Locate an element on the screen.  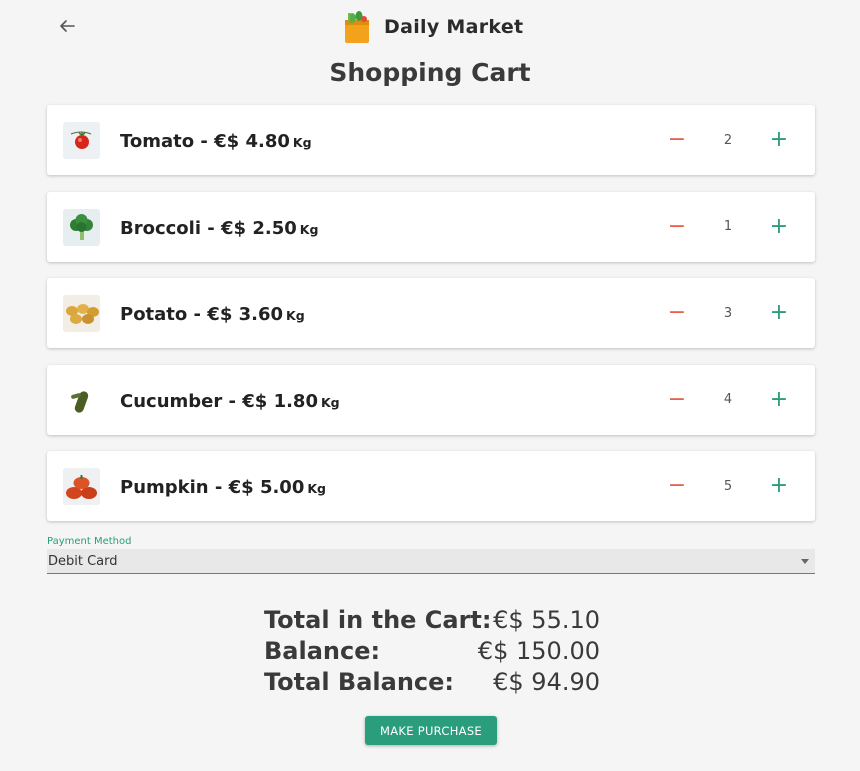
item-title: Tomato - €$ 4.80 Kg is located at coordinates (216, 141).